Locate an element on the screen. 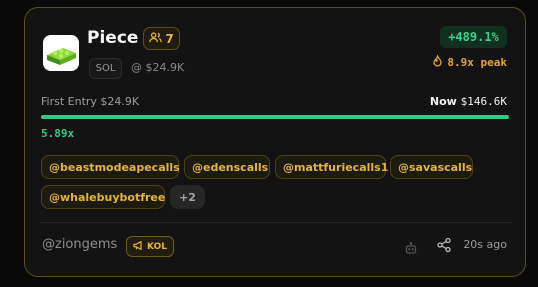 This screenshot has width=538, height=287. chain-badge: SOL is located at coordinates (105, 68).